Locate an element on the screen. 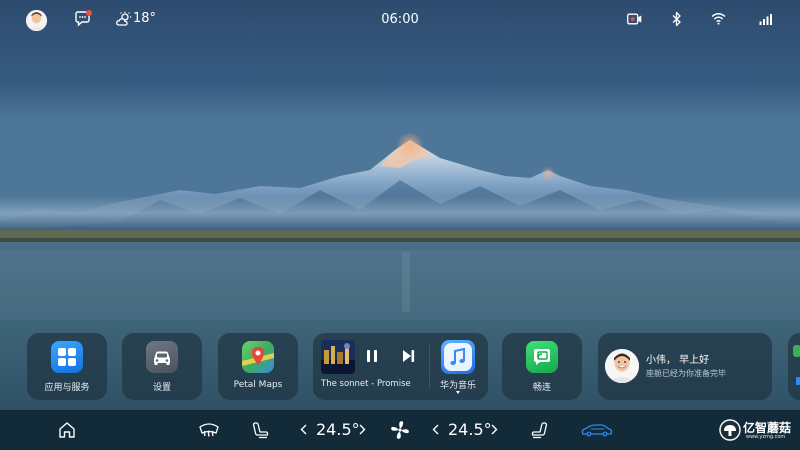 This screenshot has width=800, height=450. music-widget: The sonnet - Promise 华为音乐 is located at coordinates (400, 366).